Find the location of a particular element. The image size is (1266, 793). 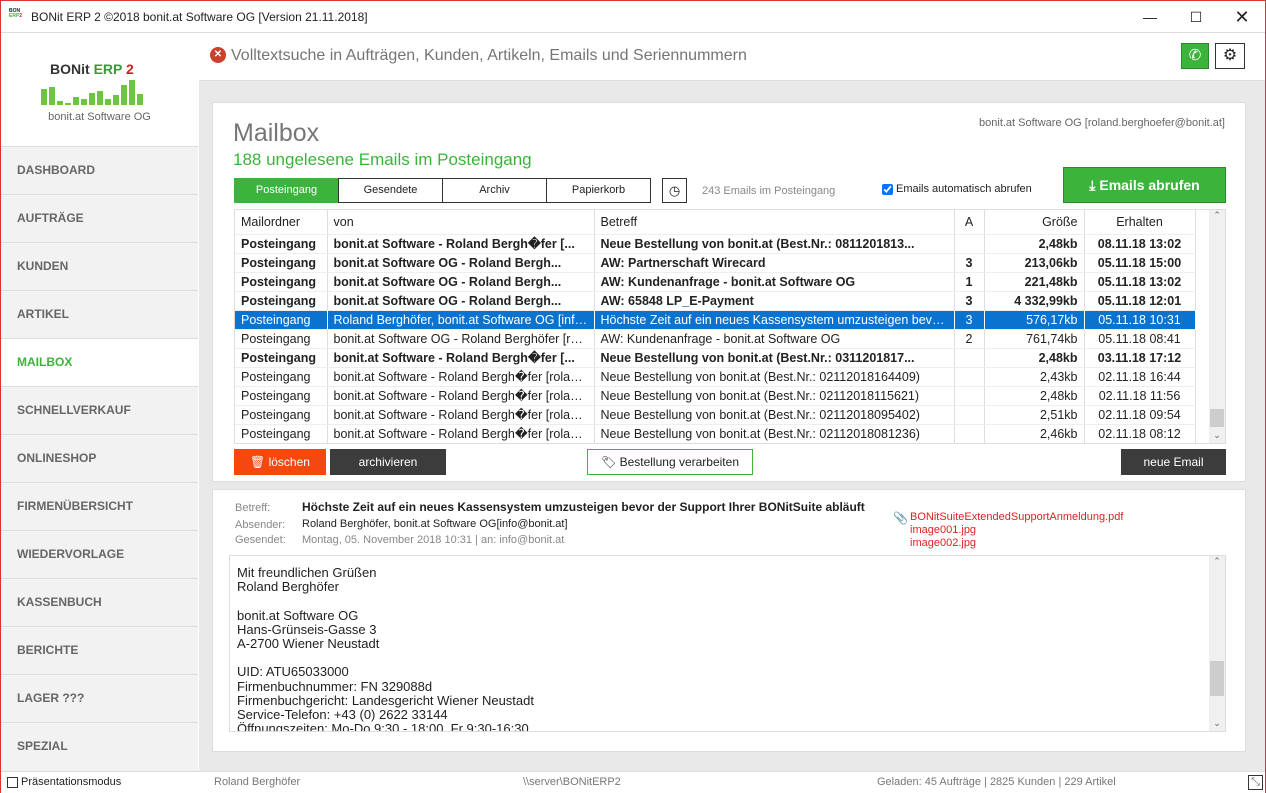

cell-date: 05.11.18 12:01 is located at coordinates (1140, 301).